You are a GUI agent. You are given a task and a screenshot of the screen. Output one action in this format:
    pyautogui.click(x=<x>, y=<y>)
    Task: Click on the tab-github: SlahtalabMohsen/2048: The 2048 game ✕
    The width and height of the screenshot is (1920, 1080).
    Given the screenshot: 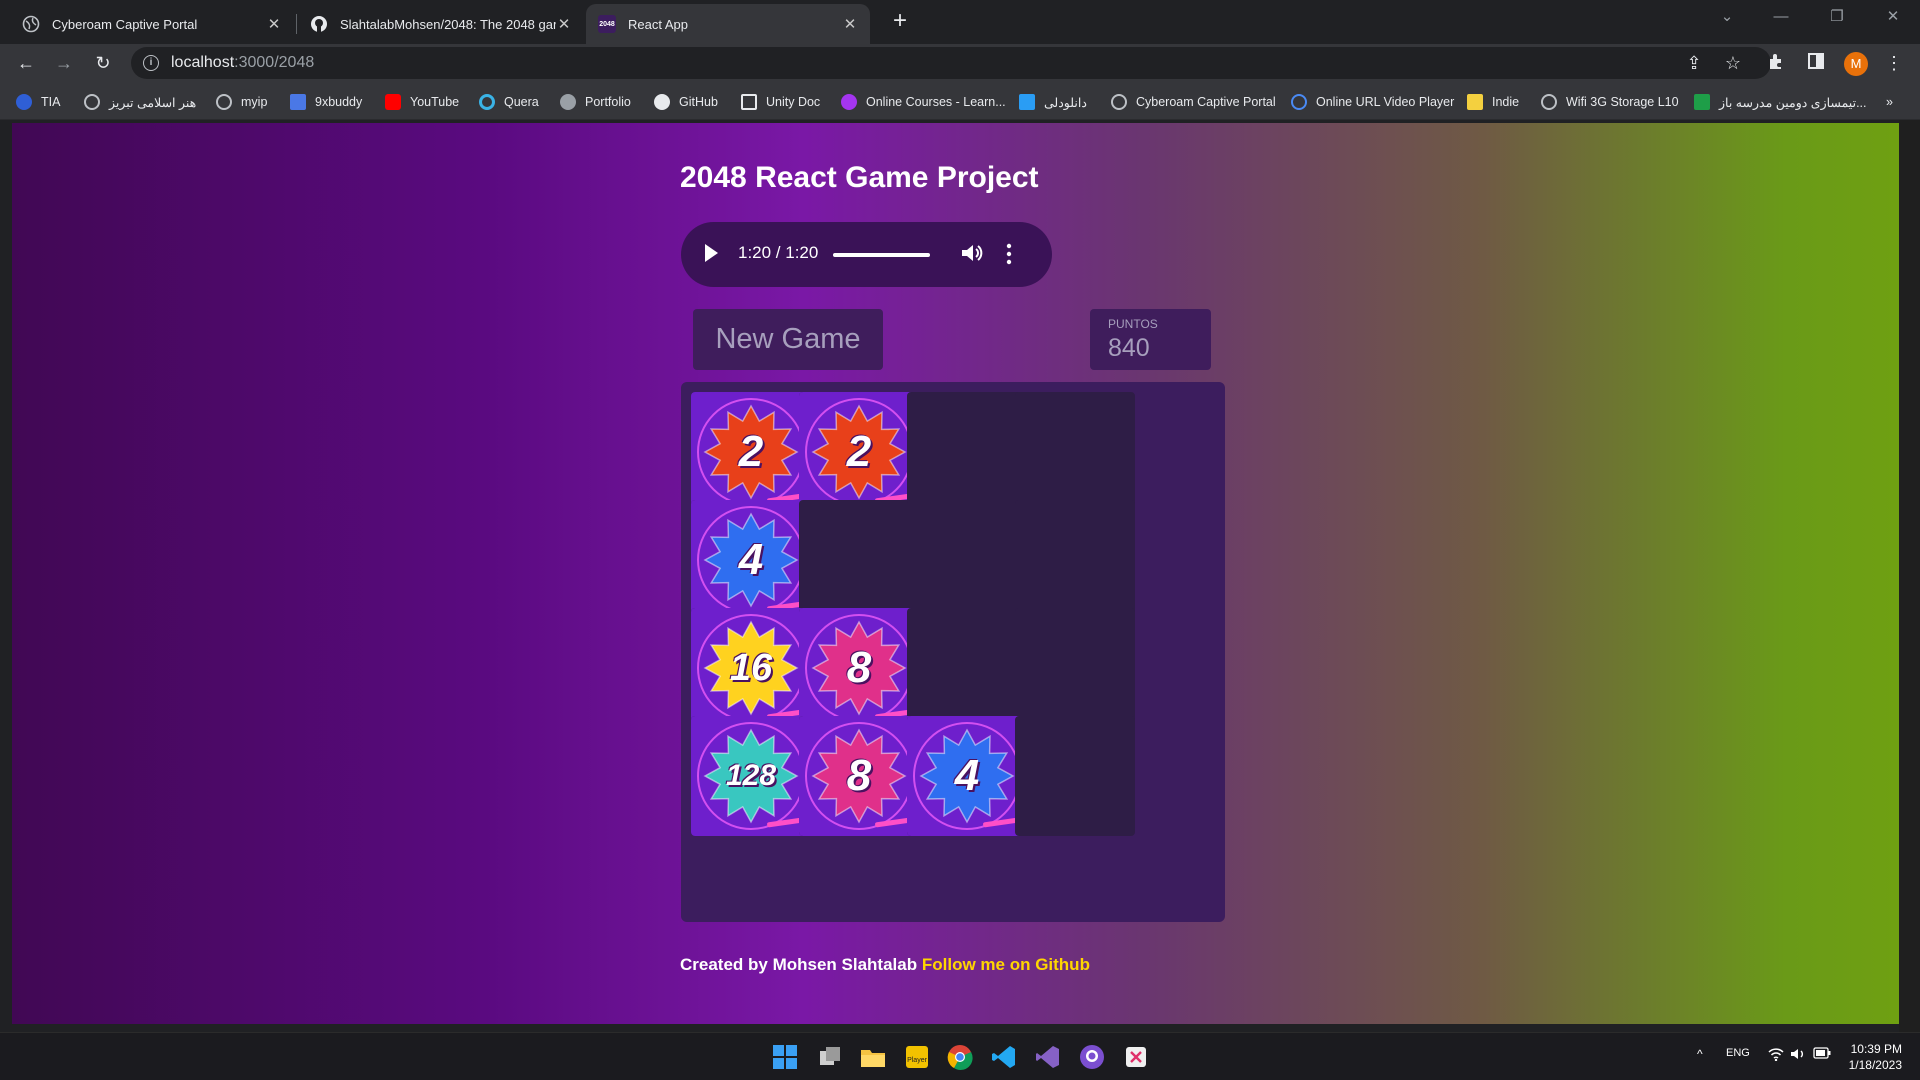 What is the action you would take?
    pyautogui.click(x=441, y=24)
    